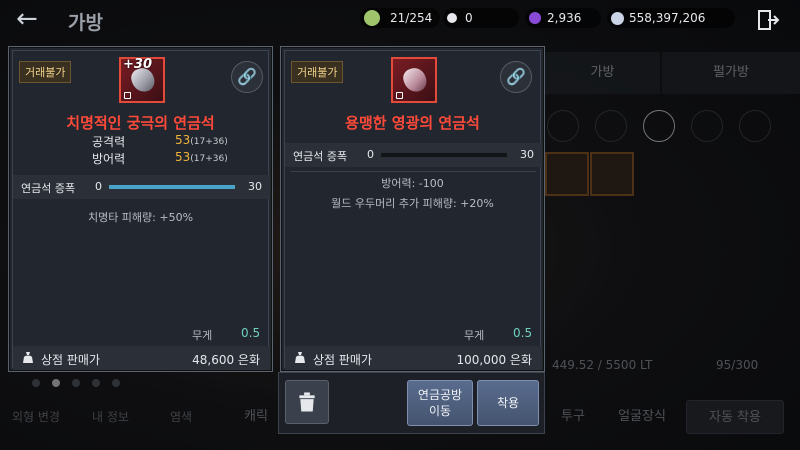 Image resolution: width=800 pixels, height=450 pixels. What do you see at coordinates (226, 360) in the screenshot?
I see `shop-price-value: 48,600 은화` at bounding box center [226, 360].